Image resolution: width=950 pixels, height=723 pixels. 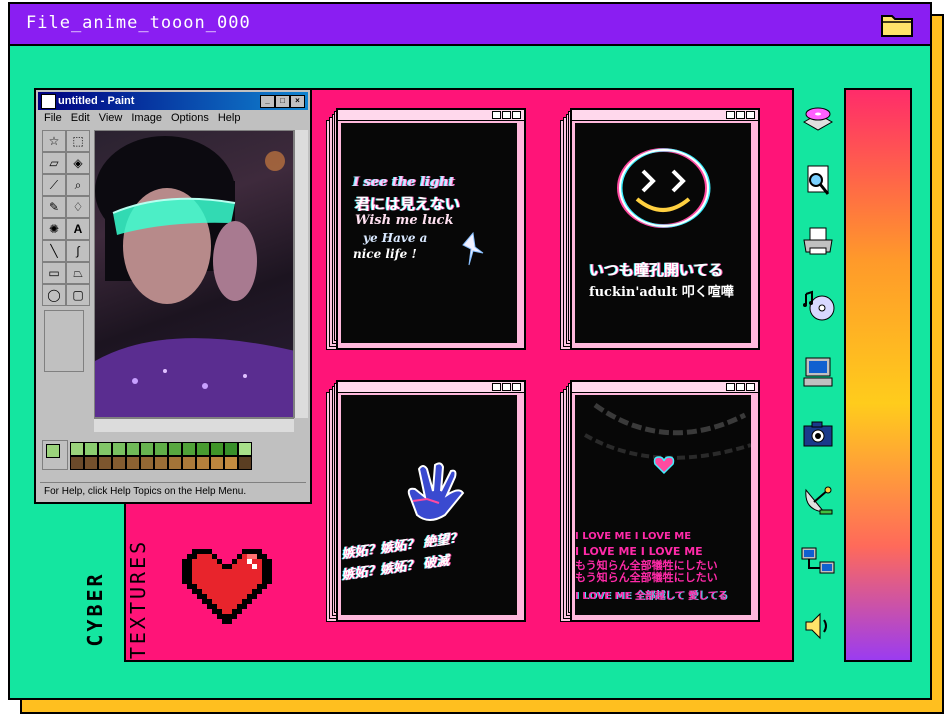 I want to click on music-cd-icon, so click(x=818, y=308).